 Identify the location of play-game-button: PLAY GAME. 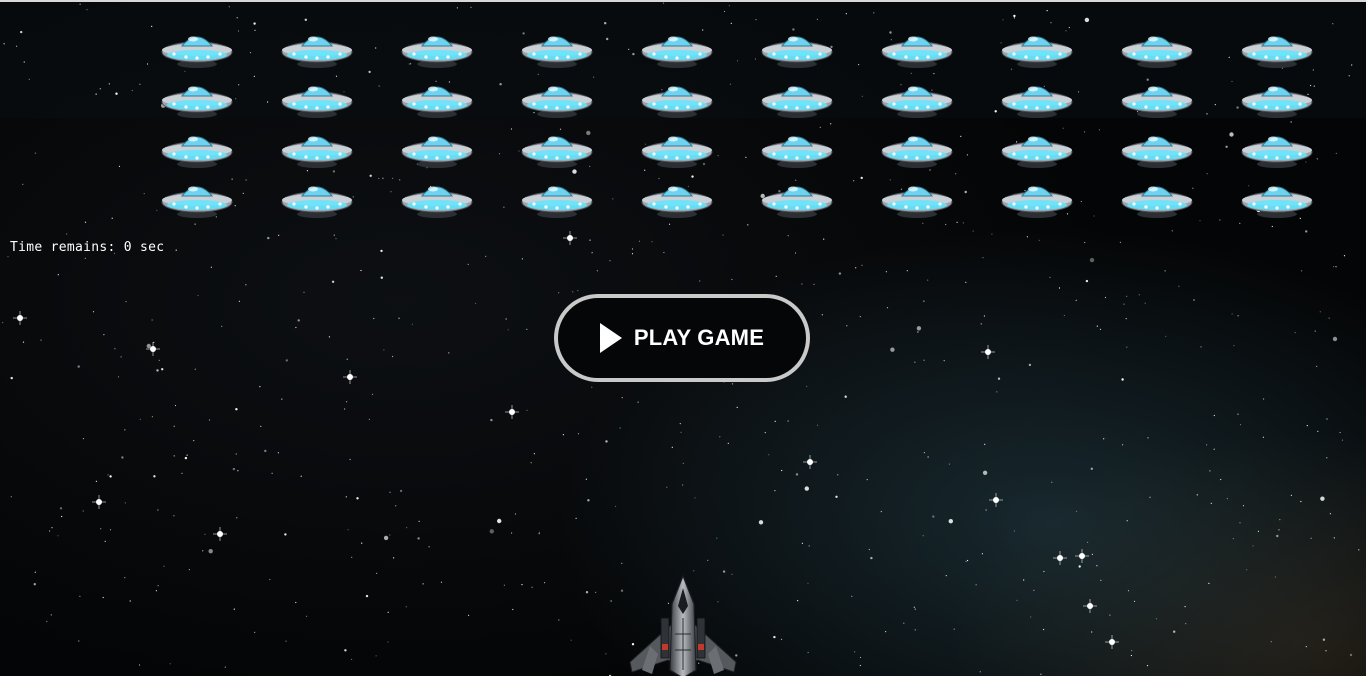
(682, 338).